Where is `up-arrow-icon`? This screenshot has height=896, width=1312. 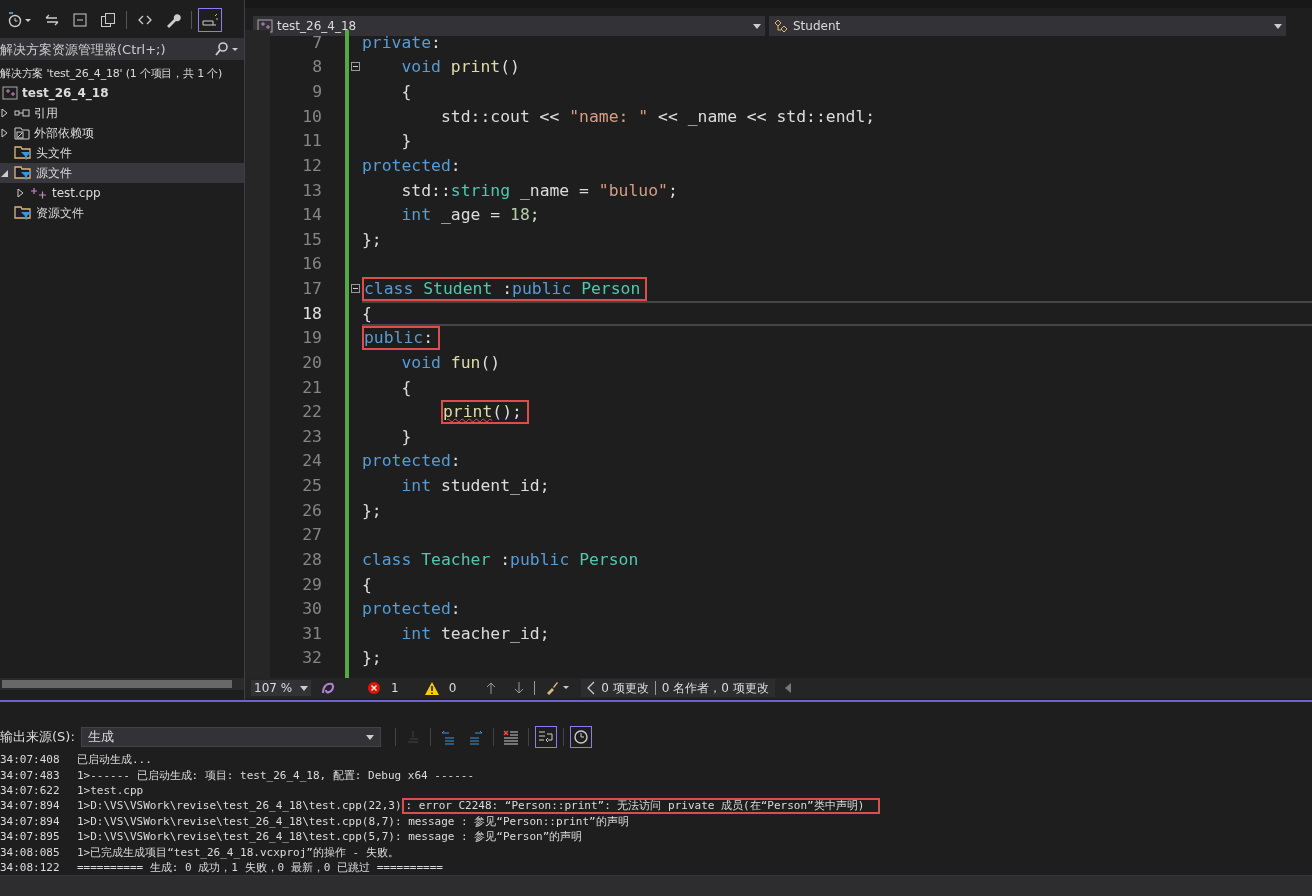
up-arrow-icon is located at coordinates (491, 688).